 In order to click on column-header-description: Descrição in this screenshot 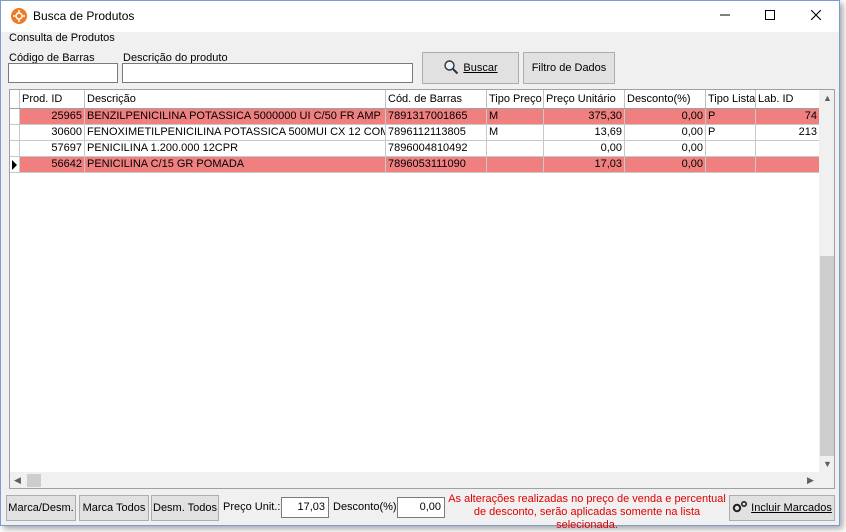, I will do `click(235, 99)`.